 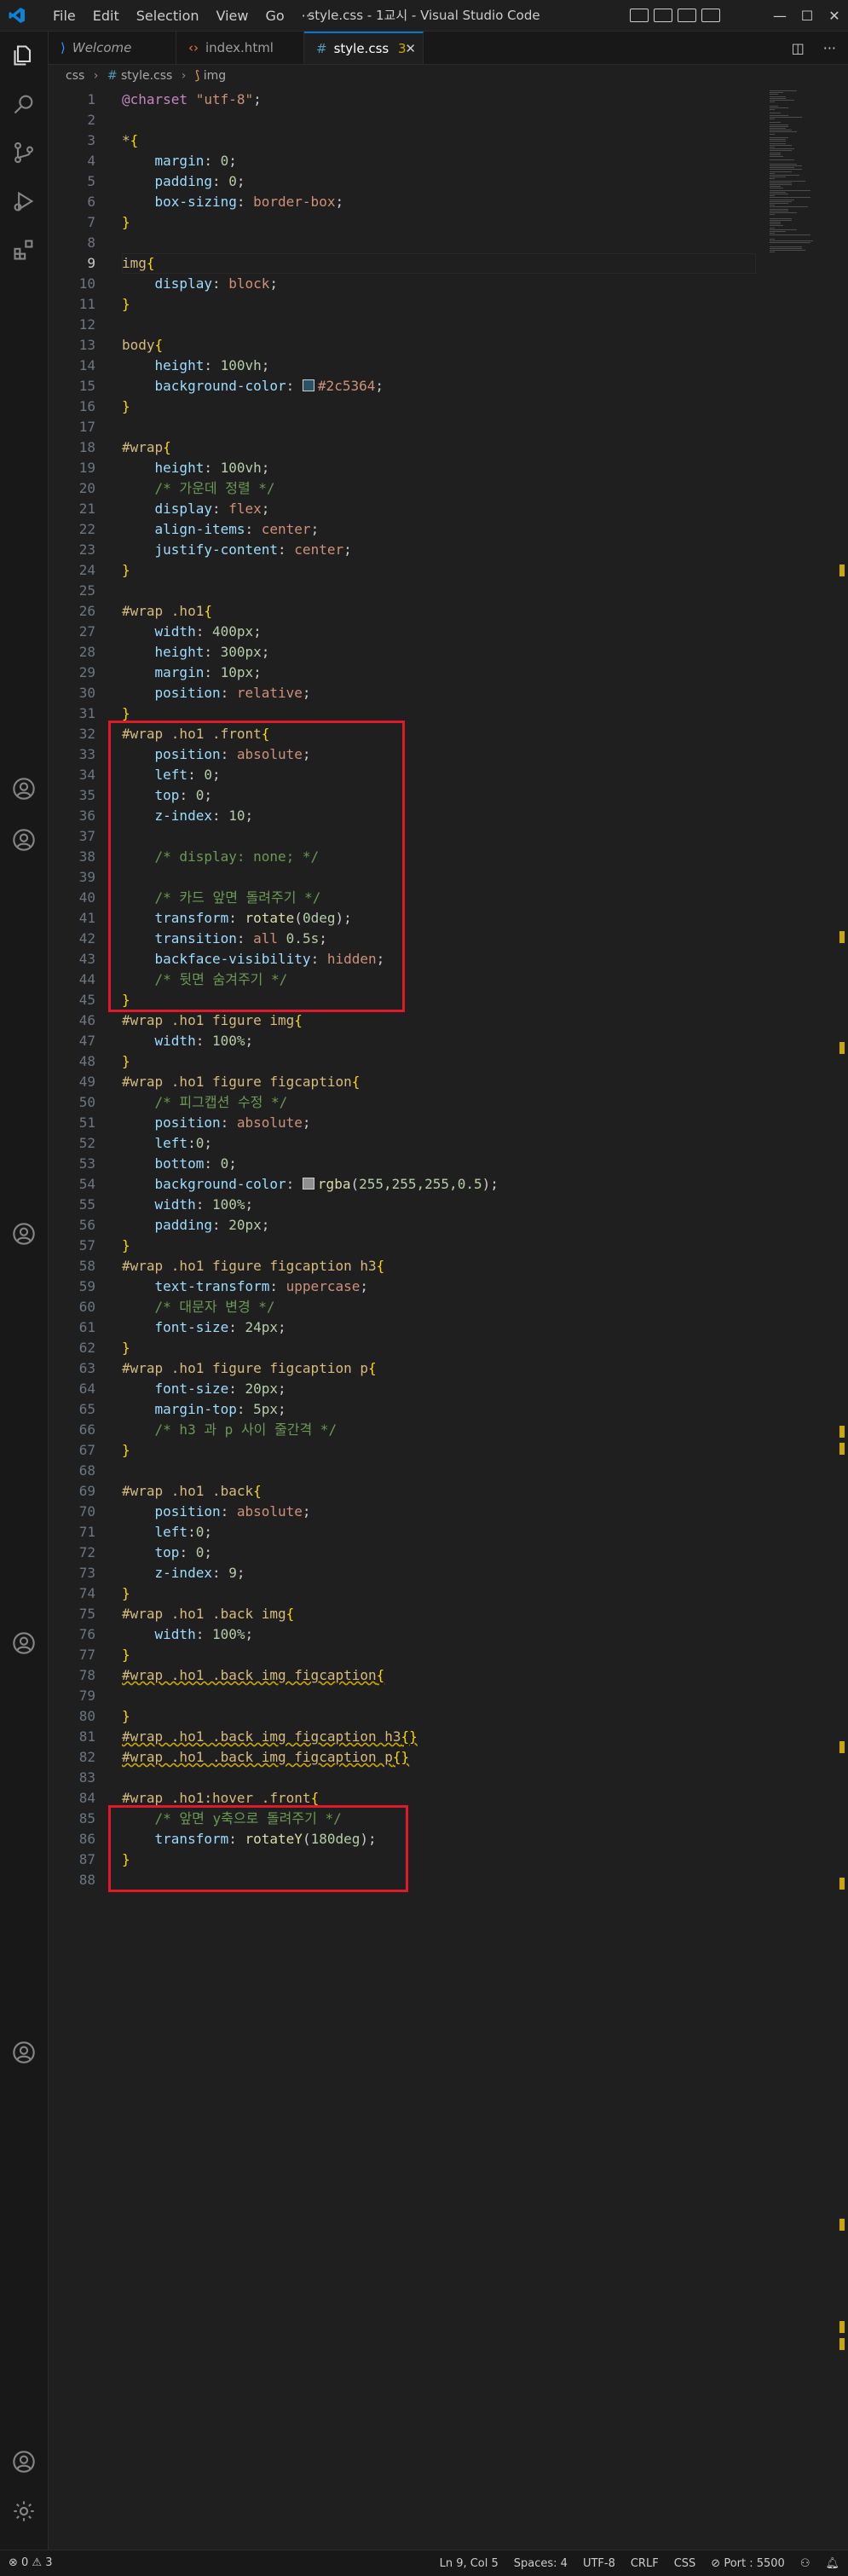 I want to click on close-icon: ✕, so click(x=410, y=48).